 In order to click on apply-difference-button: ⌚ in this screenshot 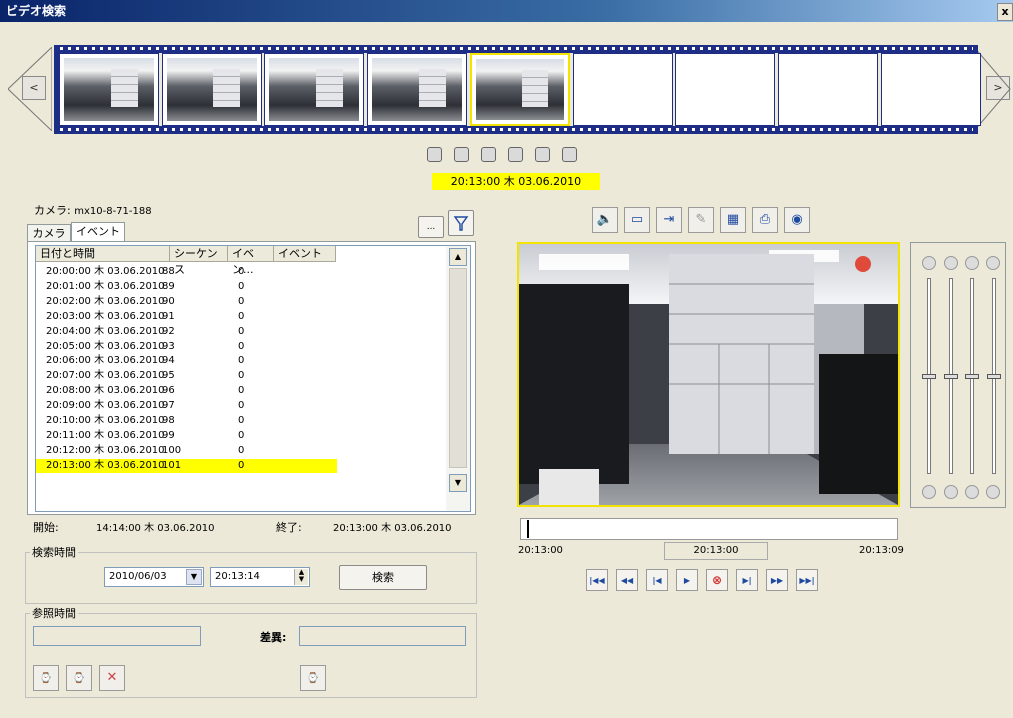, I will do `click(313, 678)`.